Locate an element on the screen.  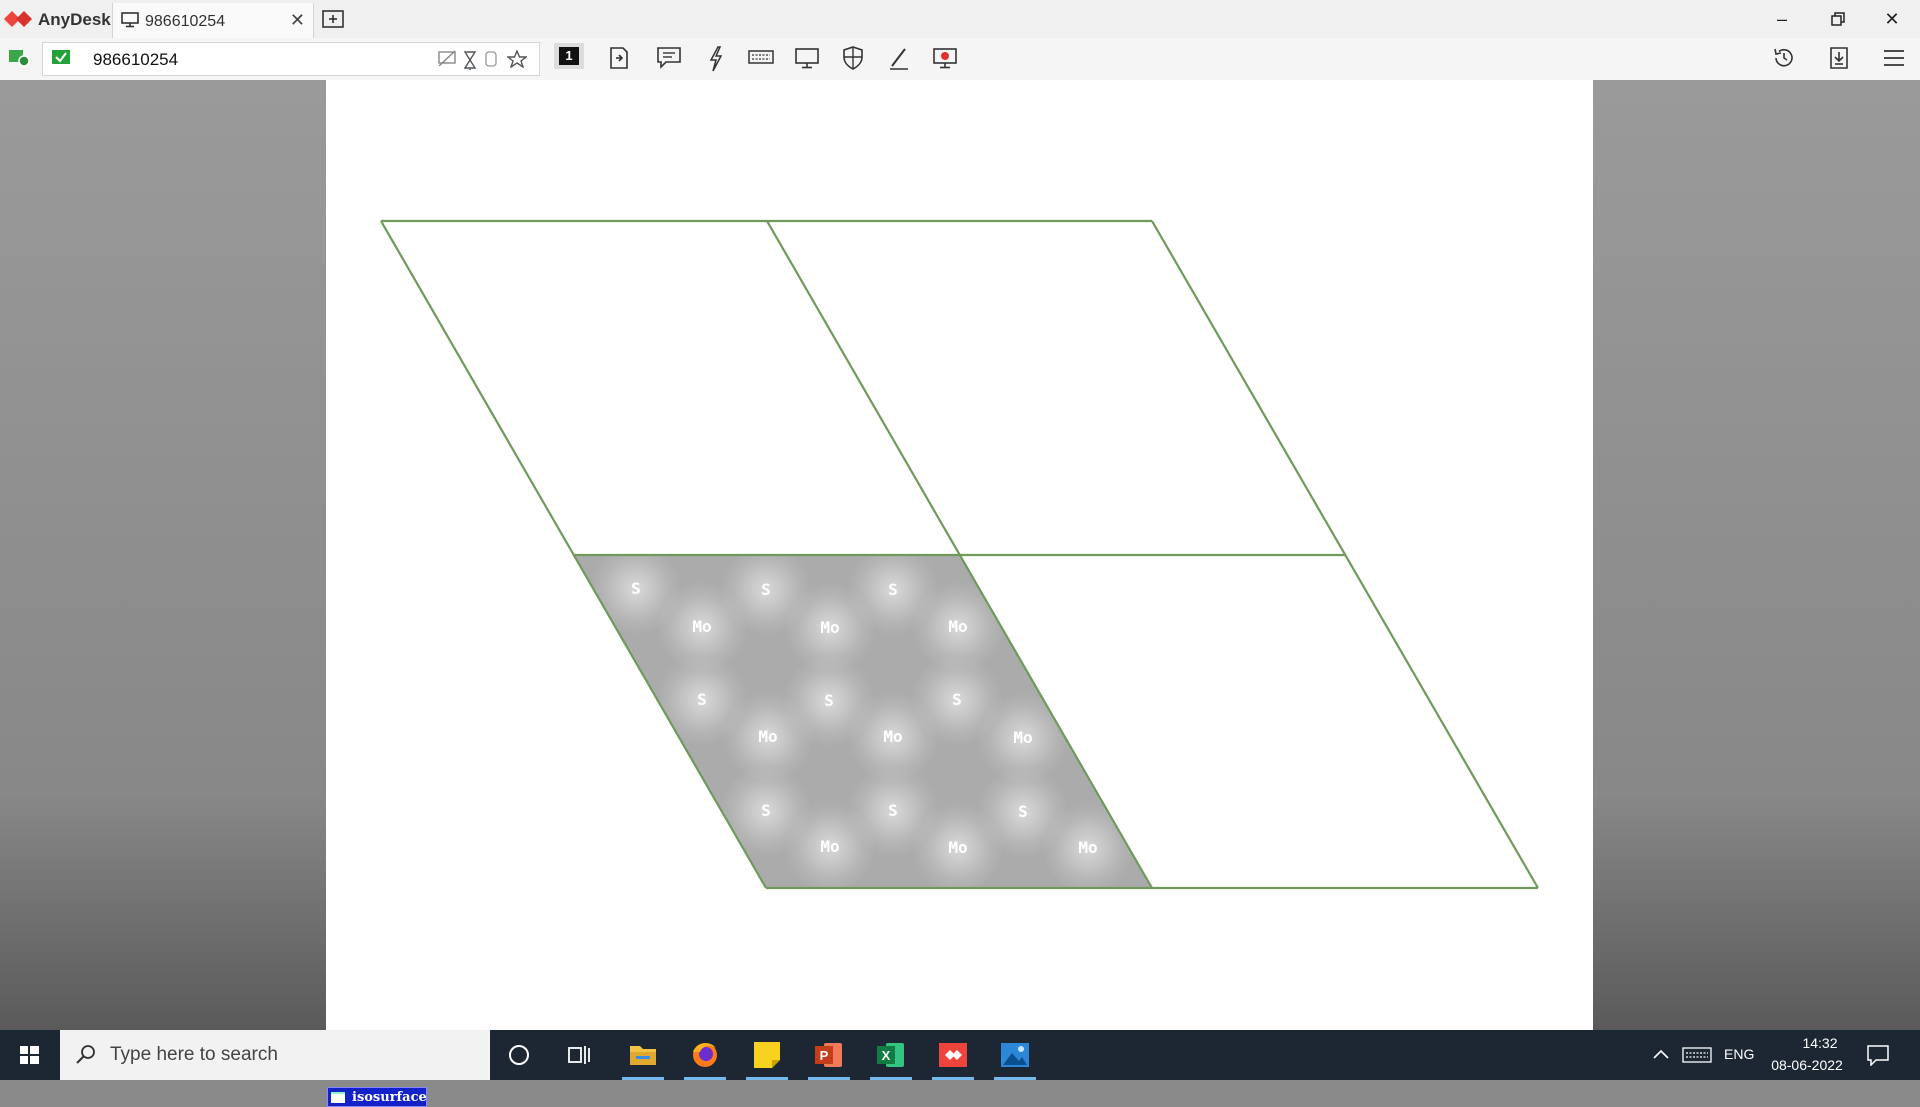
powerpoint-icon: P is located at coordinates (829, 1055).